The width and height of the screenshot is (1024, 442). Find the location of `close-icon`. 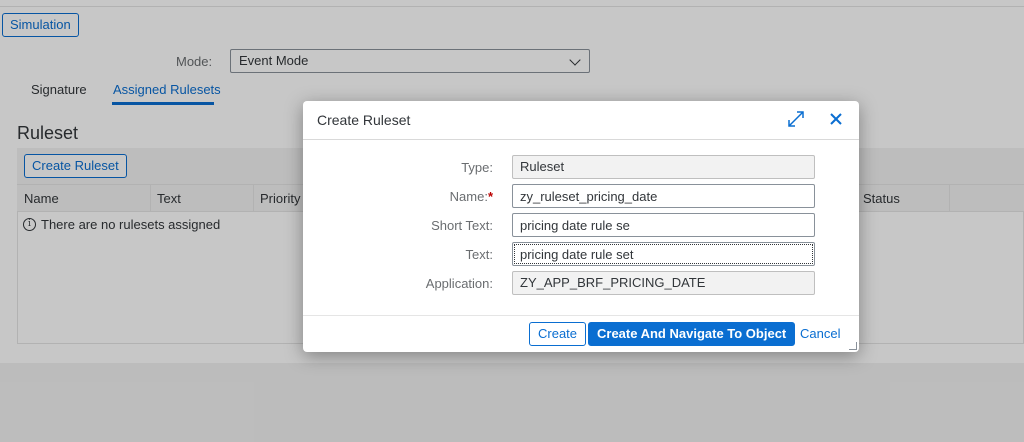

close-icon is located at coordinates (838, 121).